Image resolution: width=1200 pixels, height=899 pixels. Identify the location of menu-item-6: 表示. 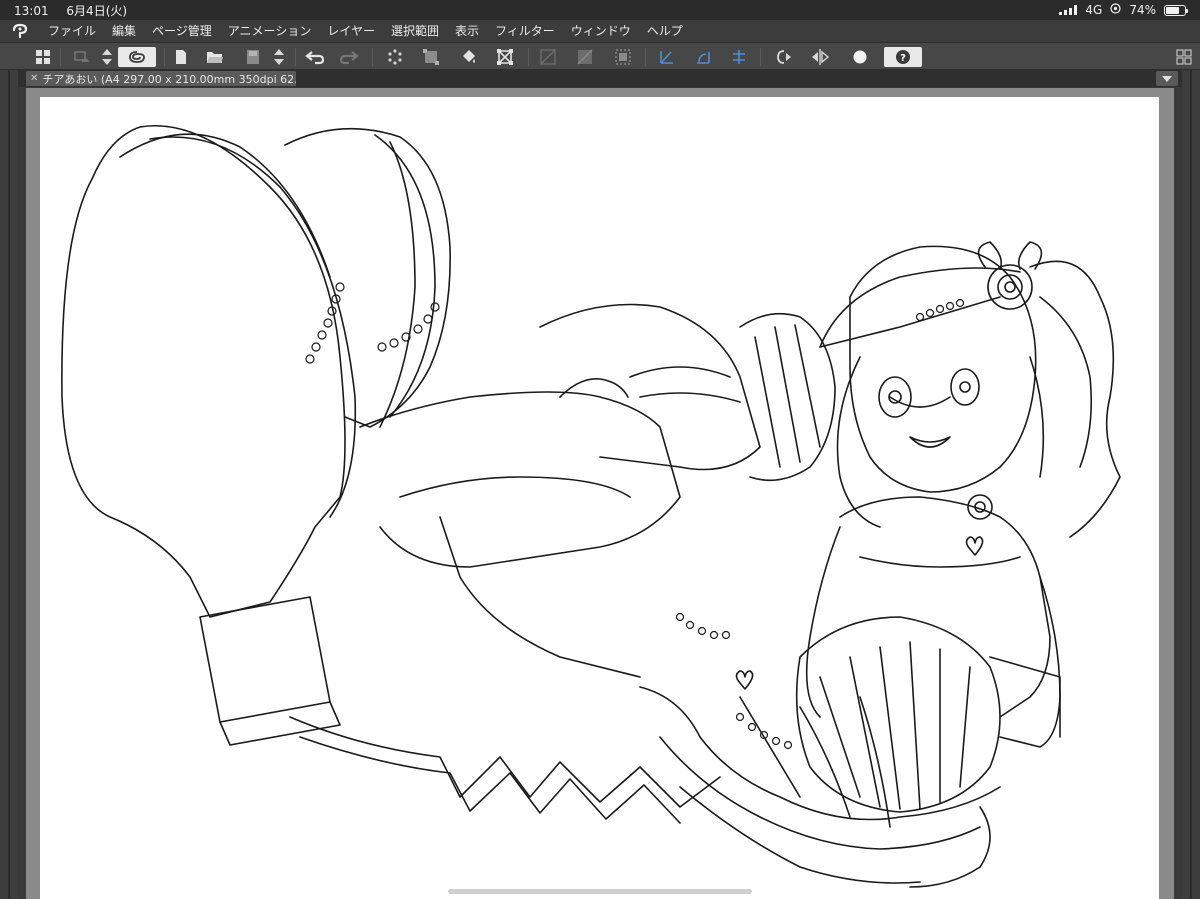
(467, 31).